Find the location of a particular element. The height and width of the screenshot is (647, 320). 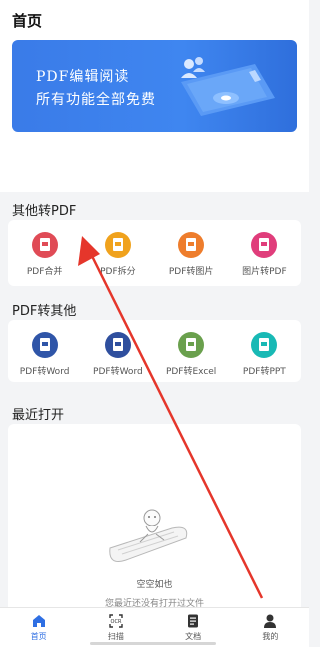

other-to-pdf-card: PDF合并 PDF拆分 PDF转图片 图片转PDF is located at coordinates (154, 253).